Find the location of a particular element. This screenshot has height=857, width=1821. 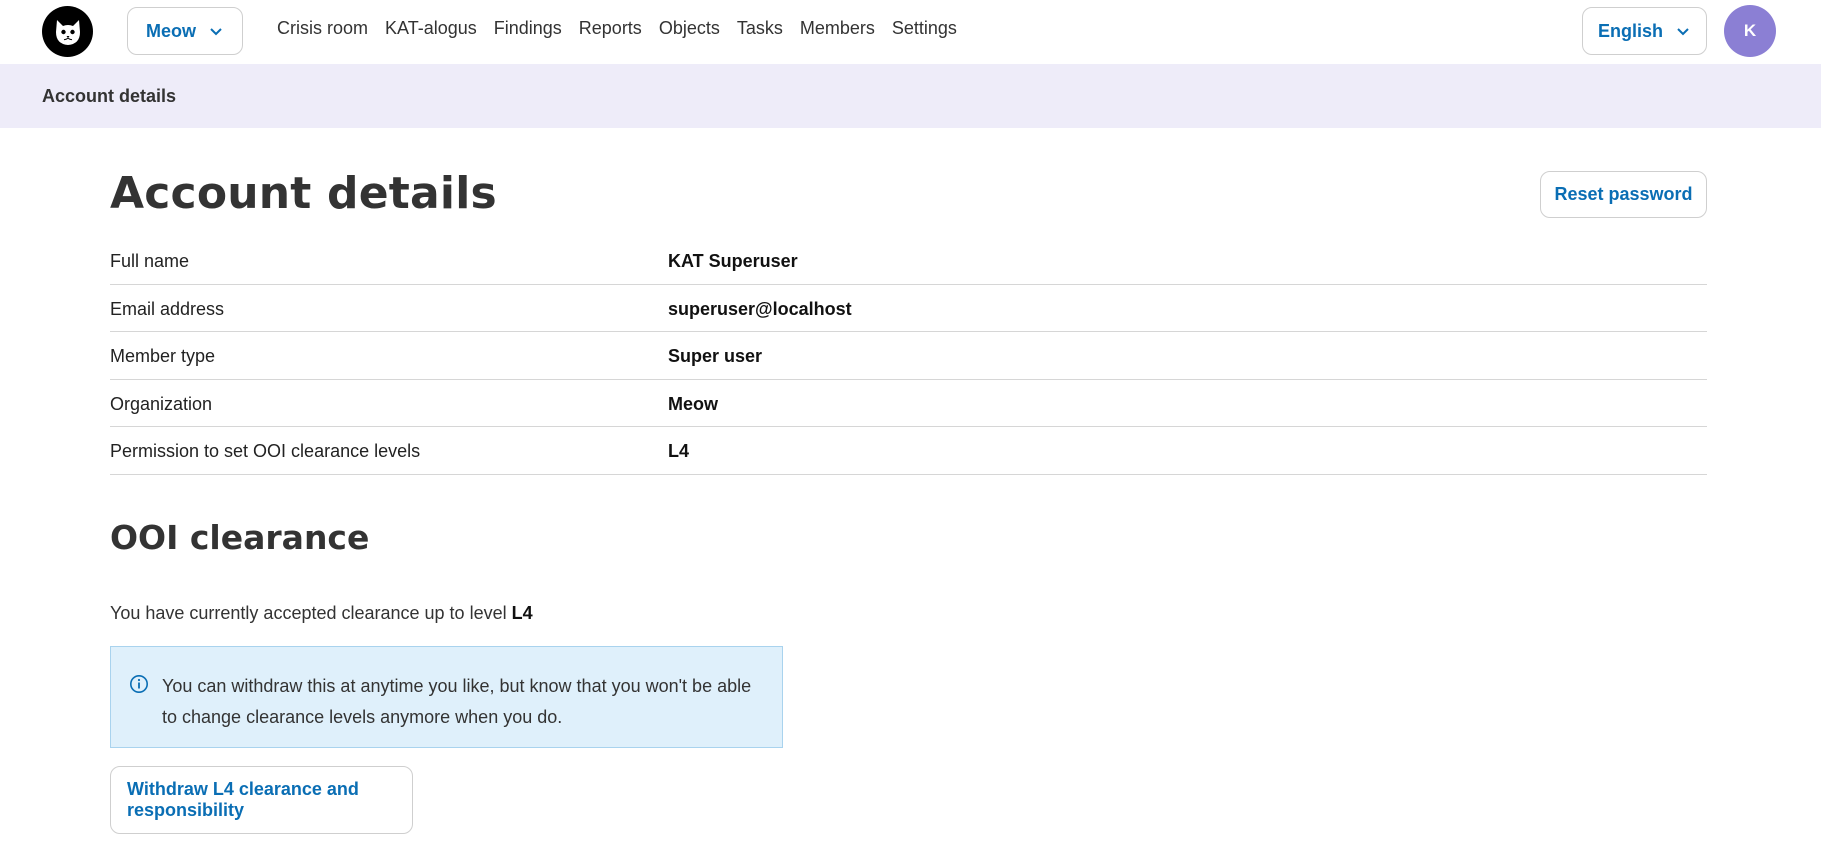

organization-select: Meow is located at coordinates (185, 31).